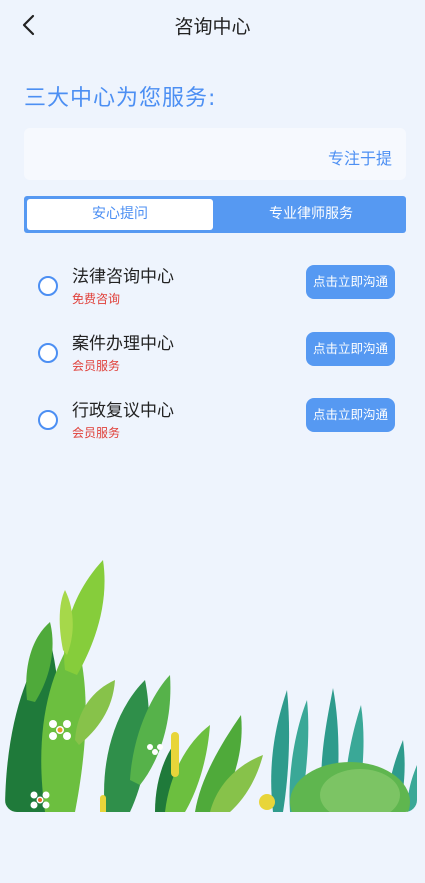 The width and height of the screenshot is (425, 883). Describe the element at coordinates (215, 359) in the screenshot. I see `service-item-case-handling: 案件办理中心 会员服务 点击立即沟通` at that location.